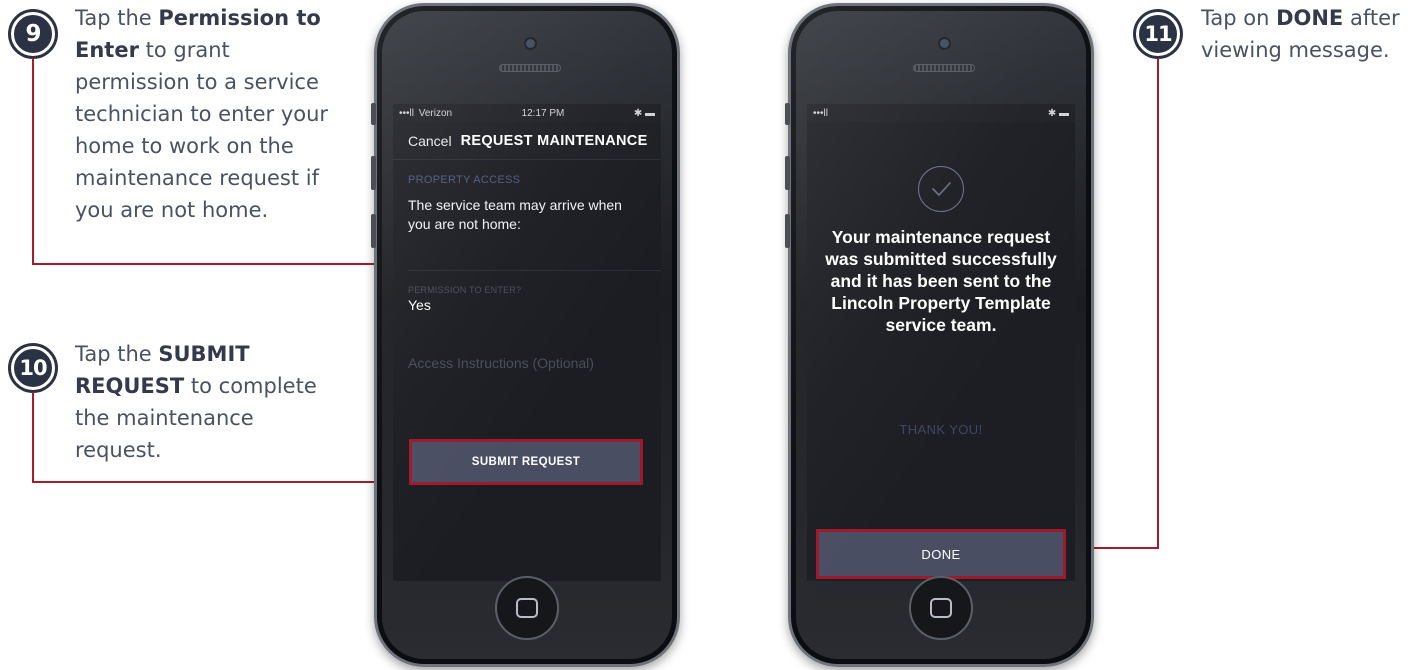  I want to click on step-9-badge: 9, so click(33, 34).